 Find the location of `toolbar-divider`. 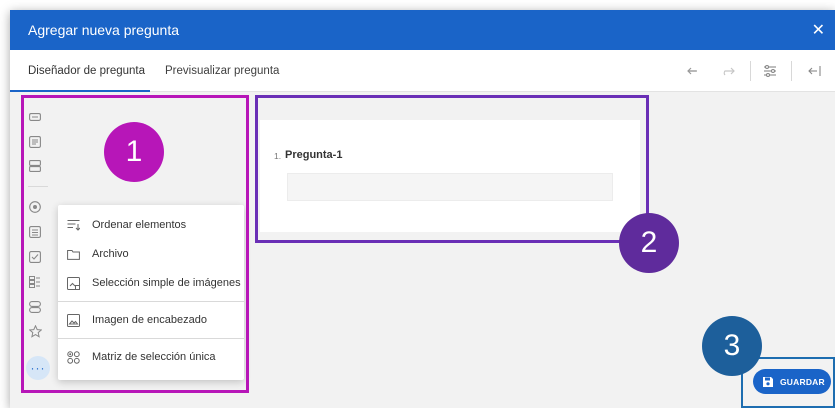

toolbar-divider is located at coordinates (750, 71).